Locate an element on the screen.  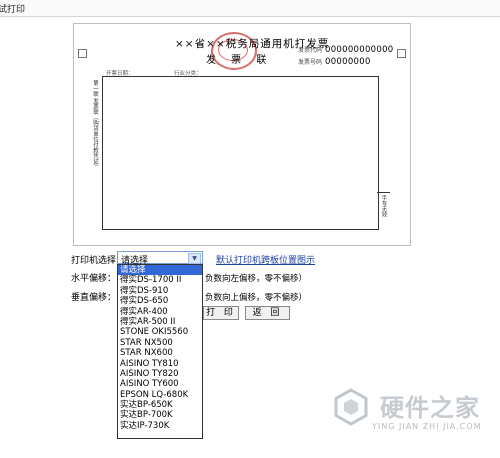
h-offset-label: 水平偏移： is located at coordinates (94, 279).